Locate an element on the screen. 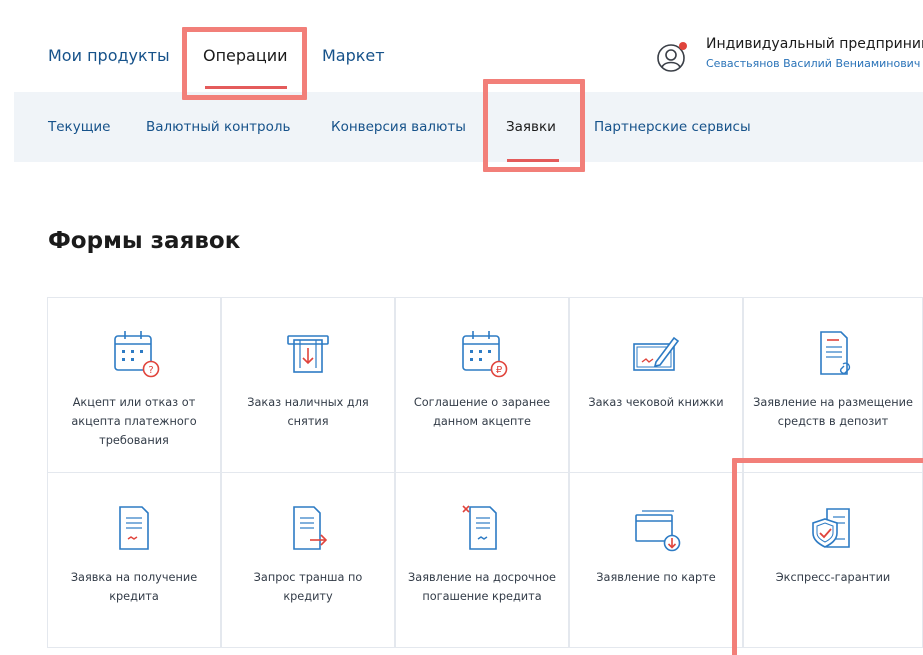  card-label: Заявка на получение кредита is located at coordinates (134, 587).